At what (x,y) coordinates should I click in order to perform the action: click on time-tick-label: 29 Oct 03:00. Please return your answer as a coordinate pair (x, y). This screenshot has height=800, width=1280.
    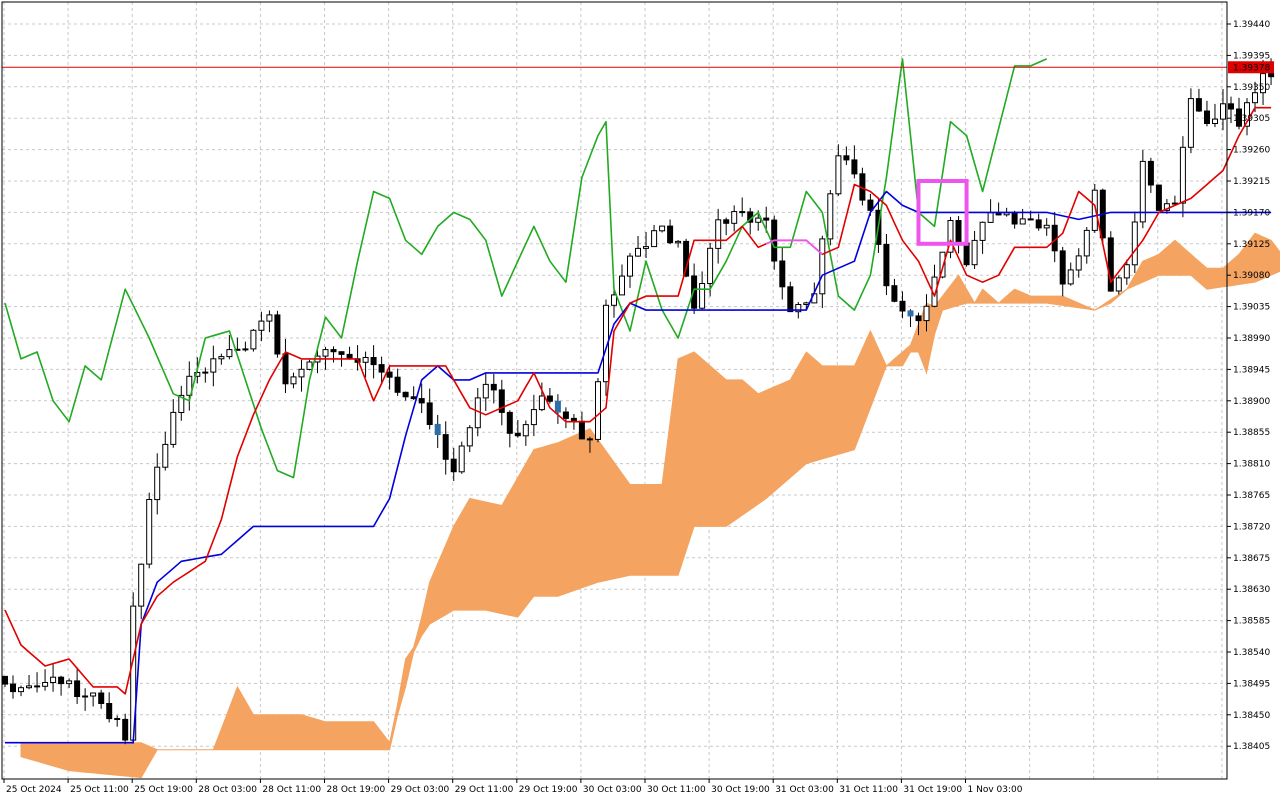
    Looking at the image, I should click on (420, 790).